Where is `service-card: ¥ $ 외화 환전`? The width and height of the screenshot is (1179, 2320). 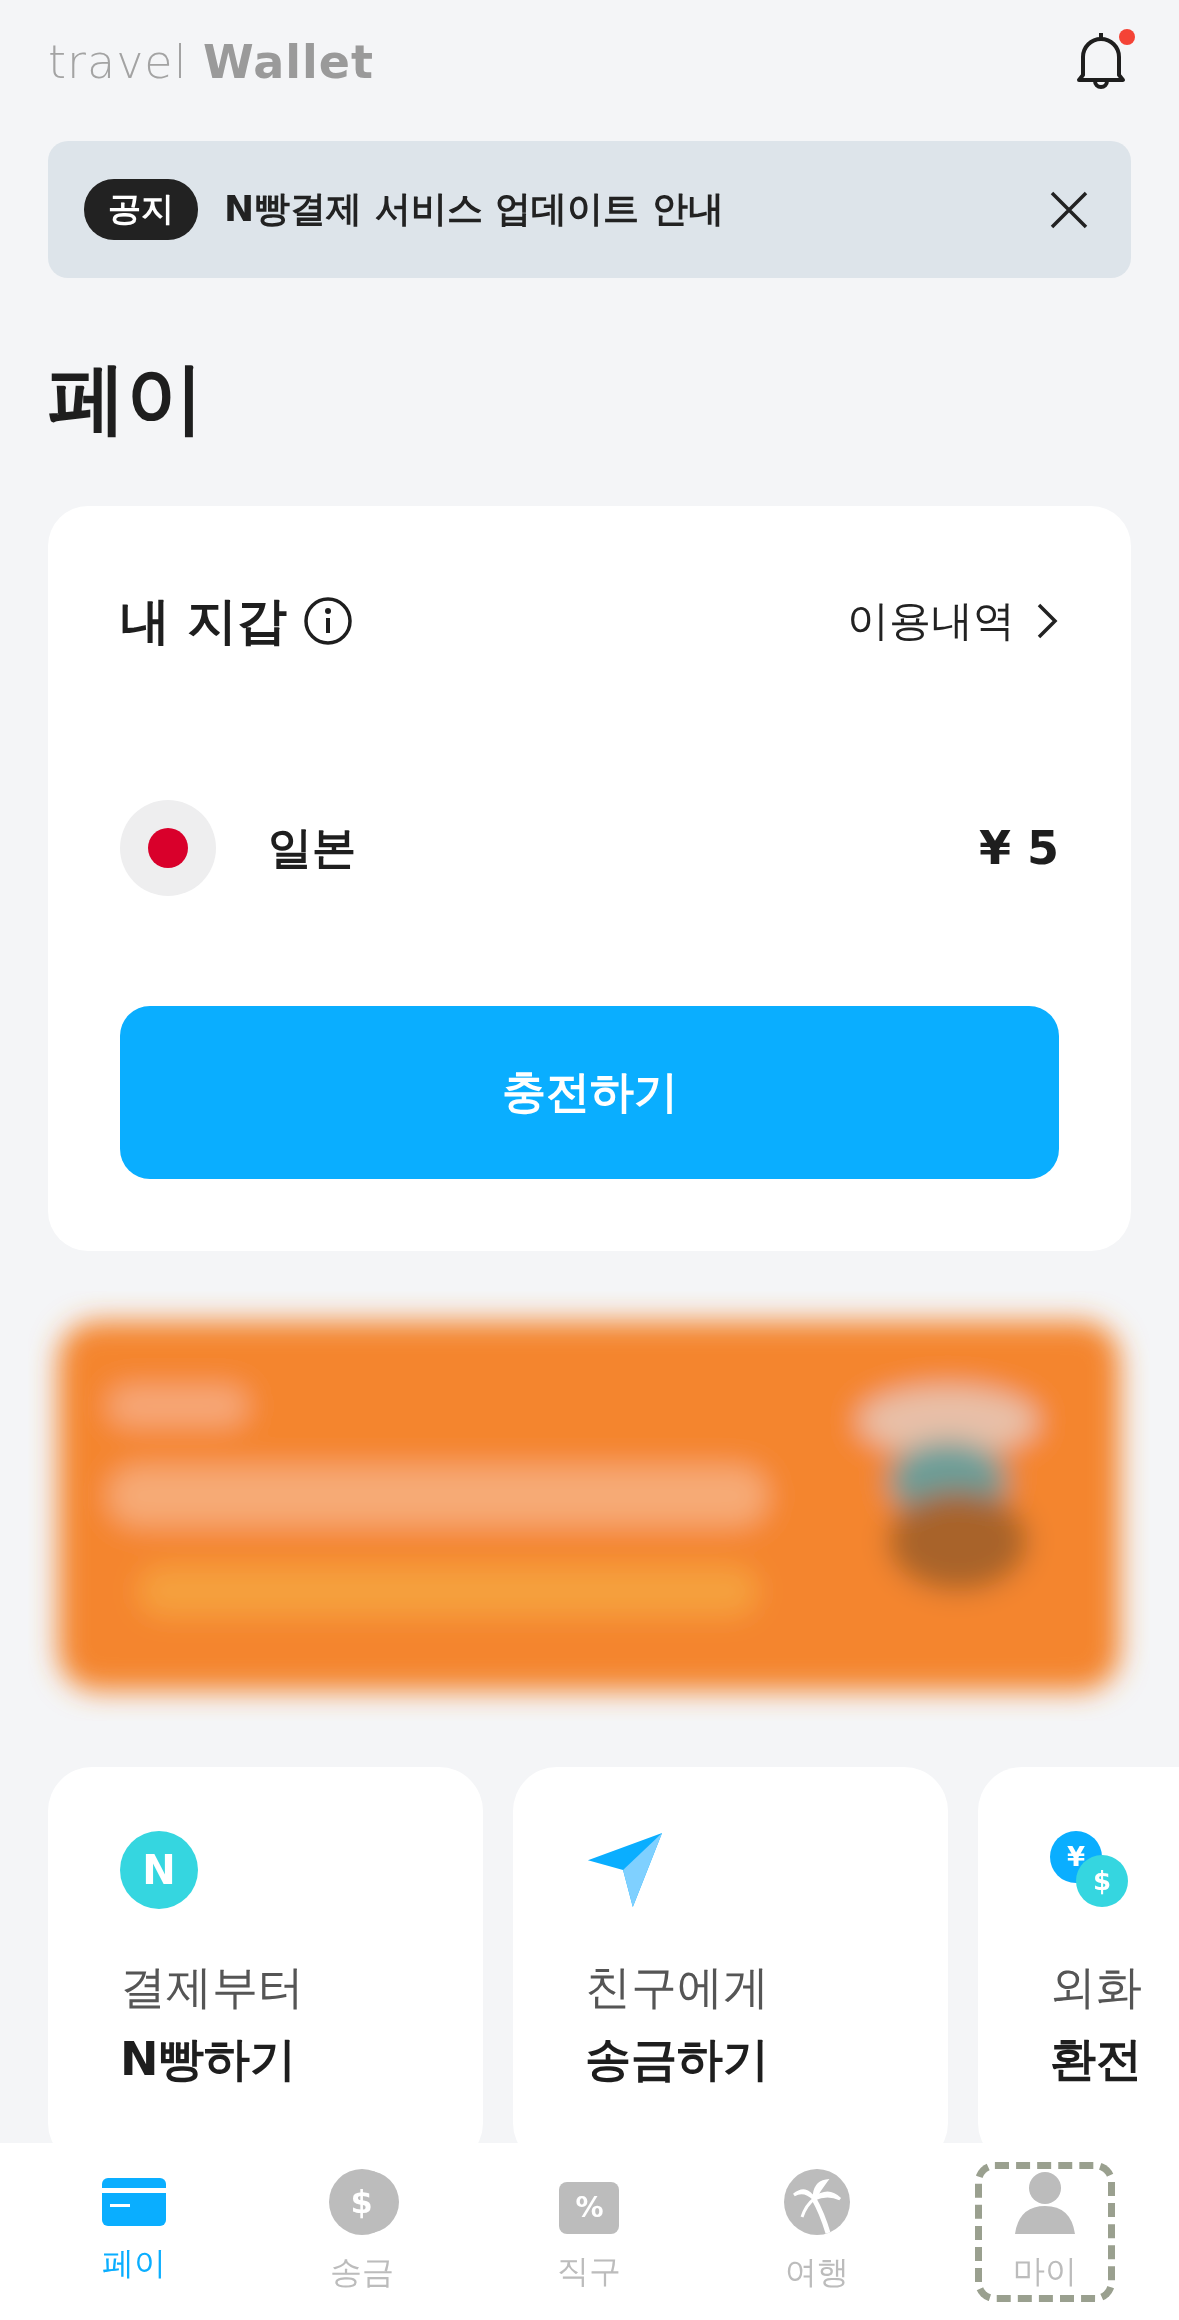 service-card: ¥ $ 외화 환전 is located at coordinates (1078, 1955).